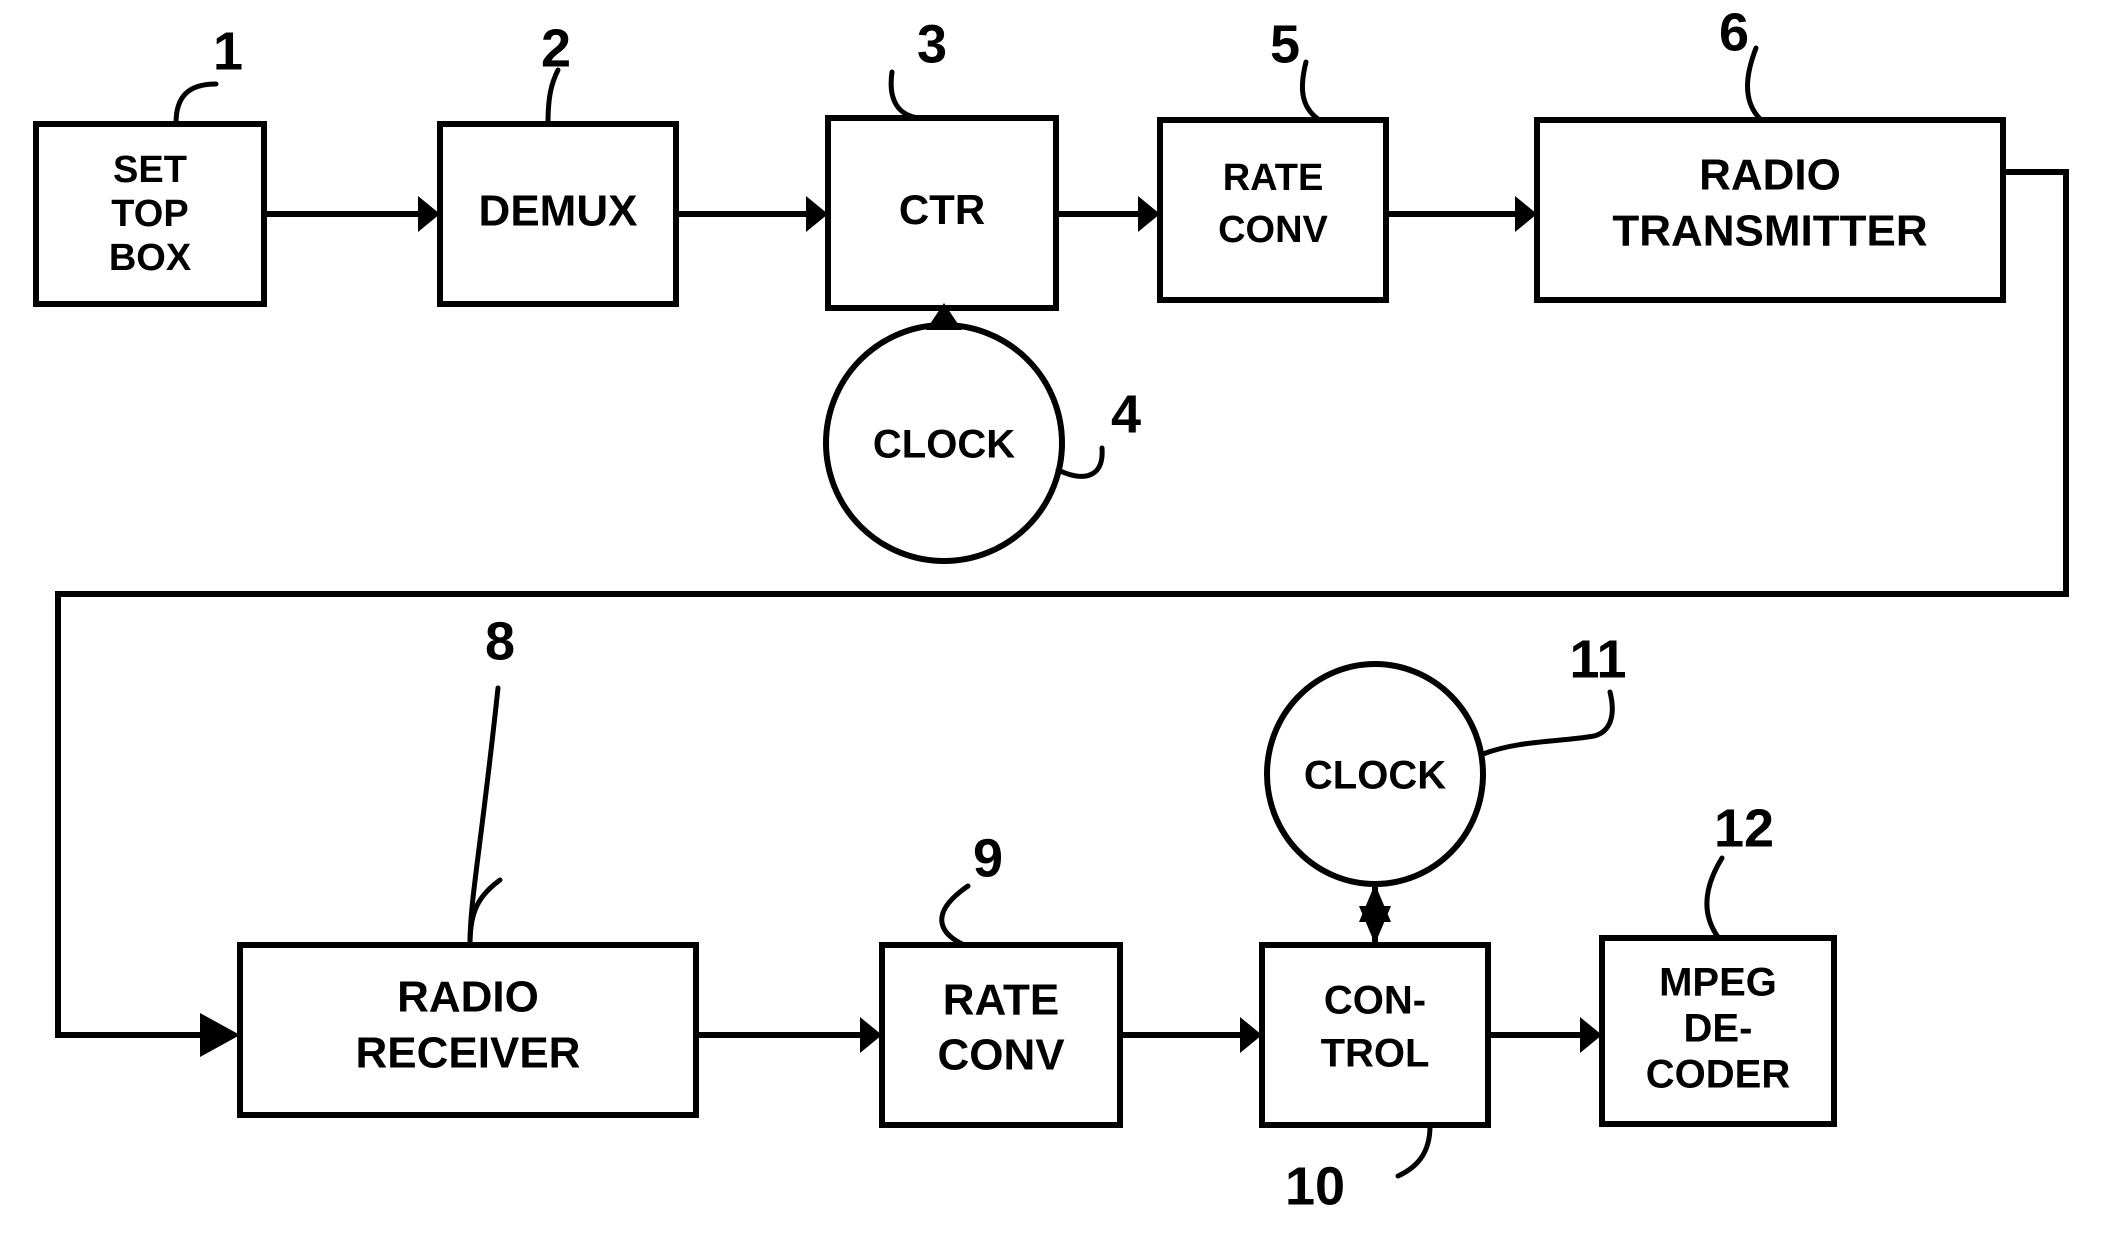  I want to click on mpeg-decoder-label-line3: CODER, so click(1718, 1075).